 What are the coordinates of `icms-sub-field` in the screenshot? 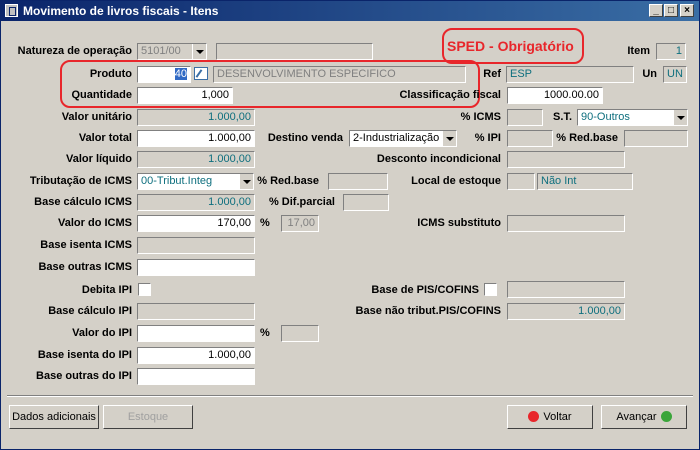 It's located at (566, 223).